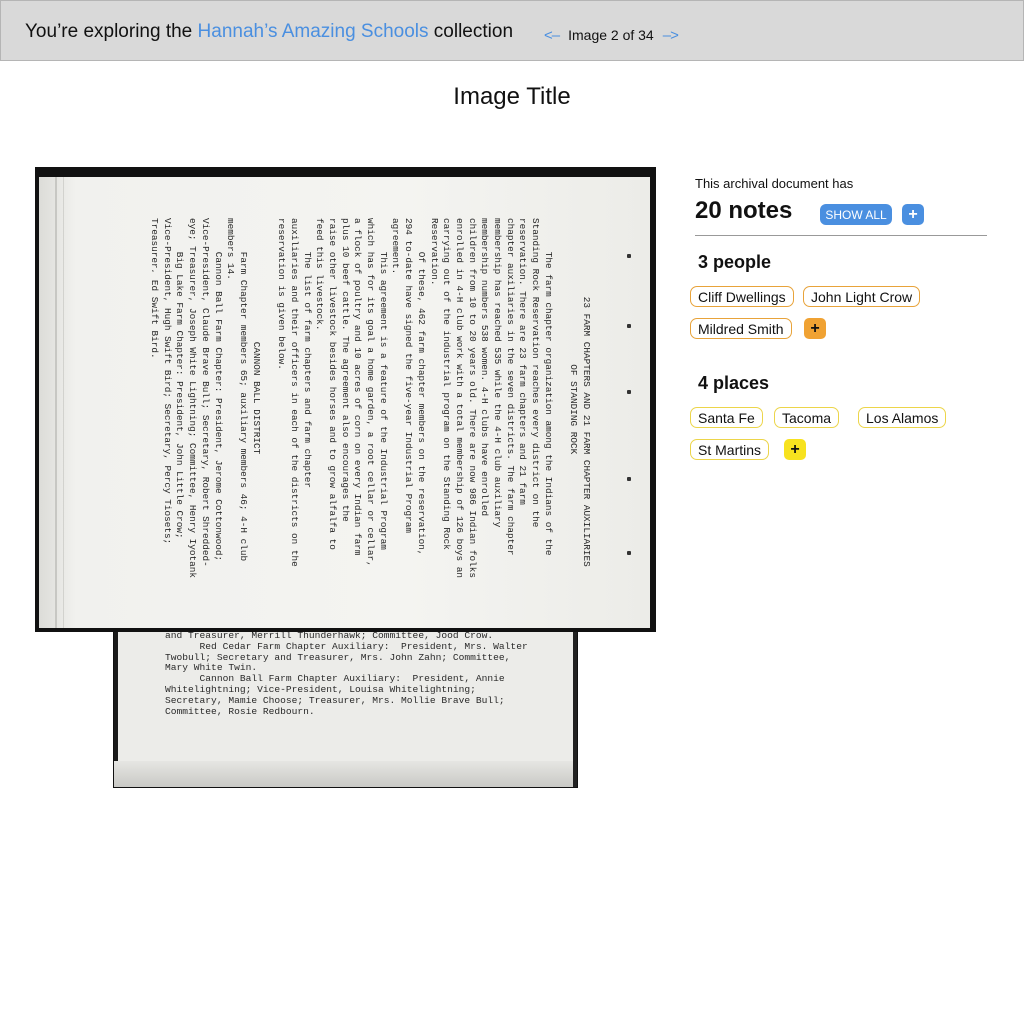 The image size is (1024, 1024). I want to click on place-chip: Santa Fe, so click(726, 417).